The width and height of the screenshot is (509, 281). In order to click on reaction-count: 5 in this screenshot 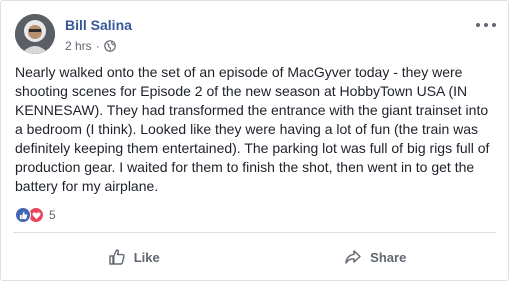, I will do `click(52, 215)`.